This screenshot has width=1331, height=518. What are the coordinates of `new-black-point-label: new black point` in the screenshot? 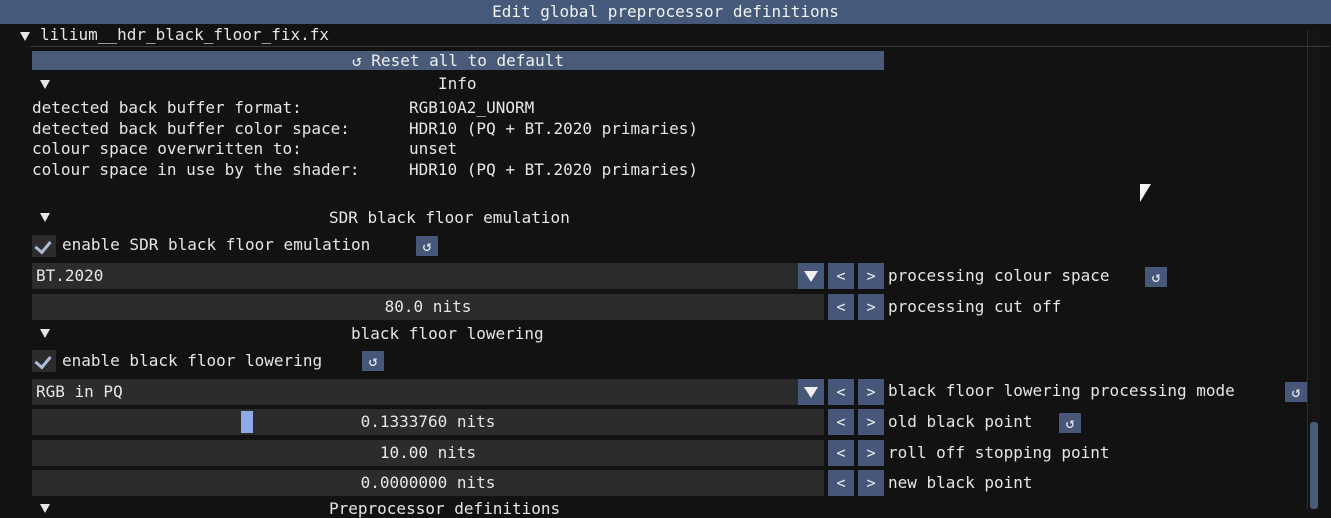 It's located at (960, 482).